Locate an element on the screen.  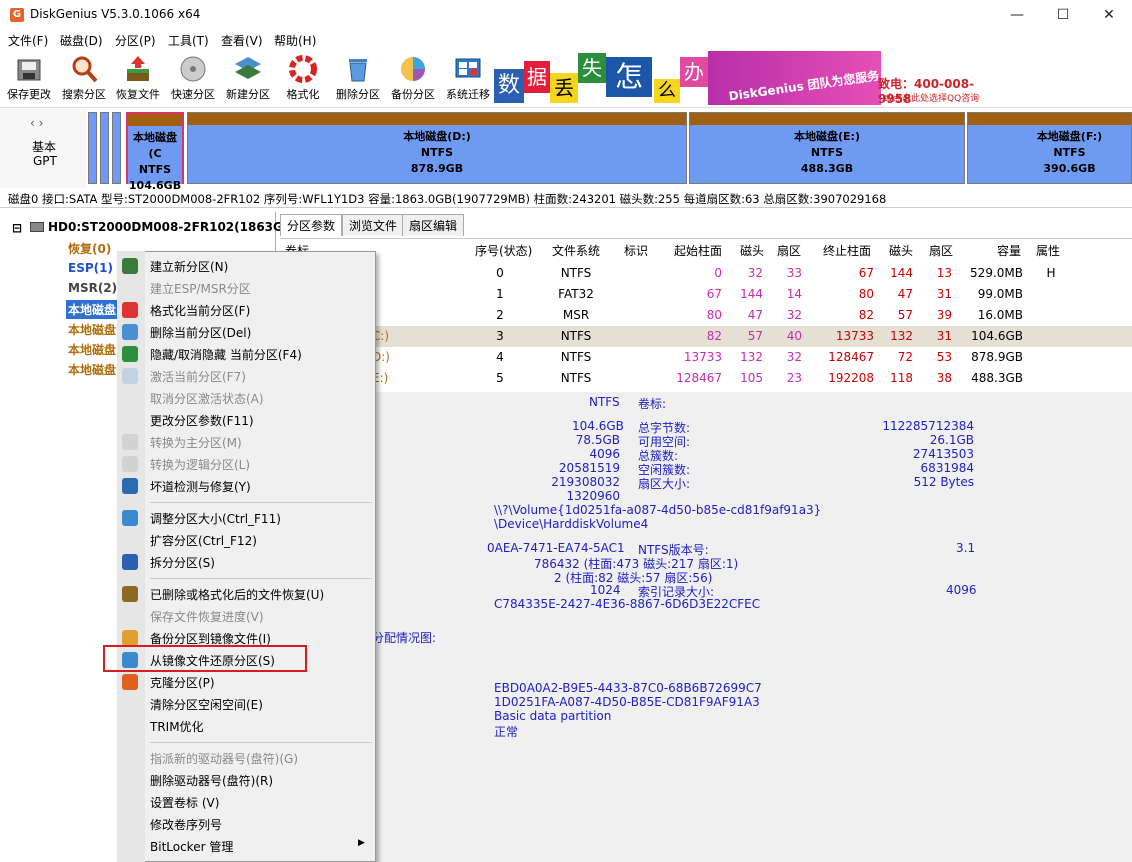
partition-name: 本地磁盘(D:) is located at coordinates (437, 136).